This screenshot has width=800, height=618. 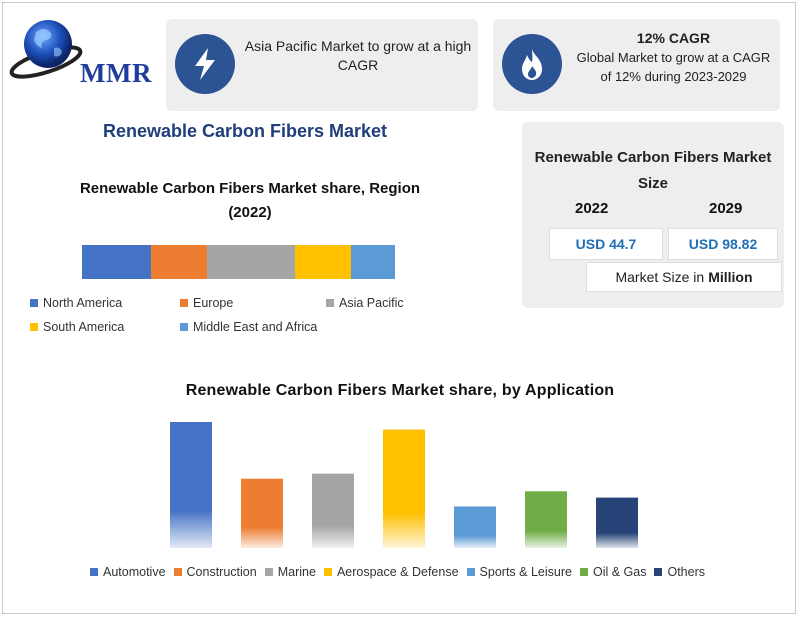 I want to click on region-segment-asia-pacific, so click(x=251, y=262).